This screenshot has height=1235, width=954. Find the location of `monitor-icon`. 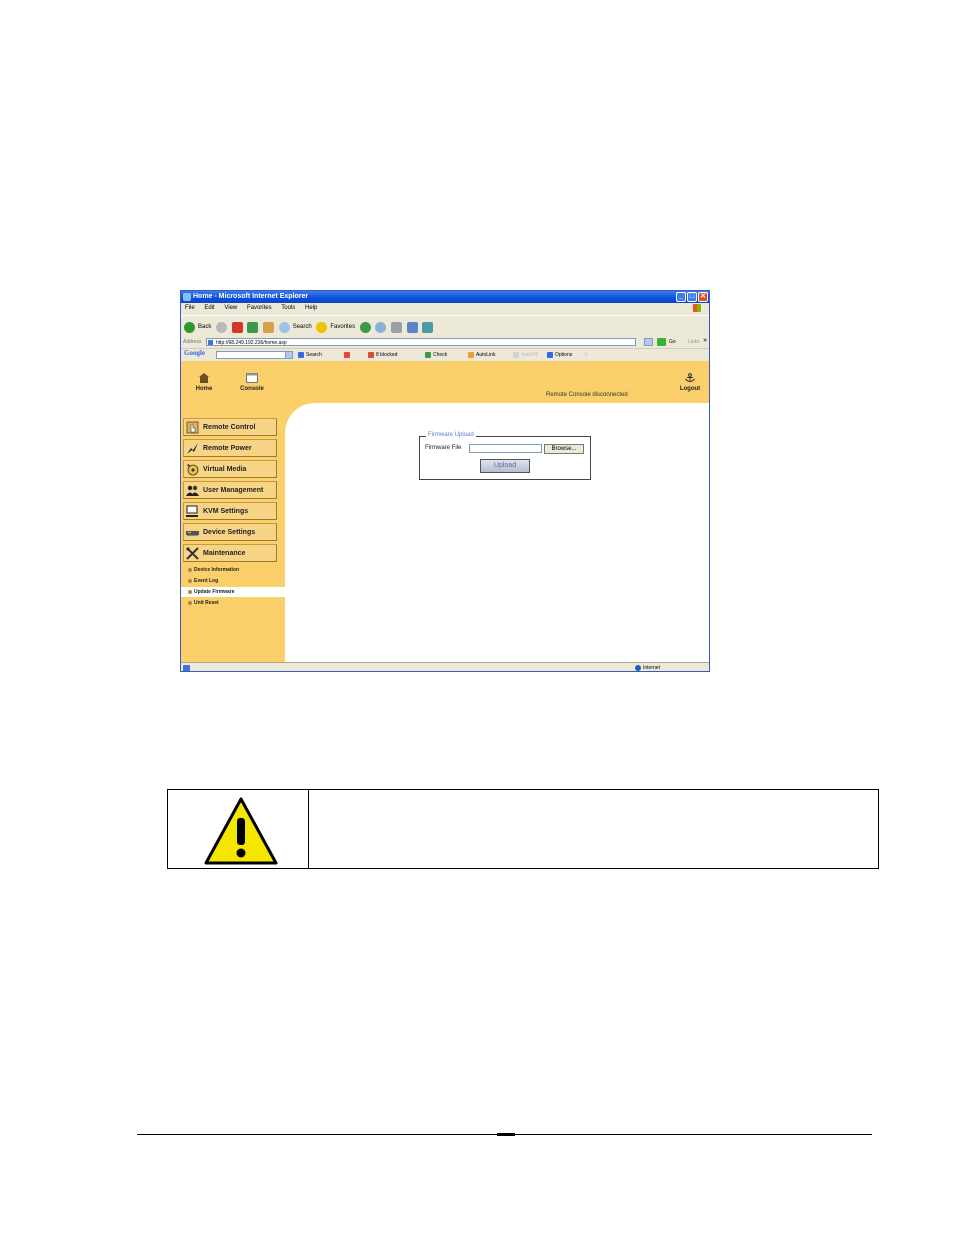

monitor-icon is located at coordinates (192, 511).